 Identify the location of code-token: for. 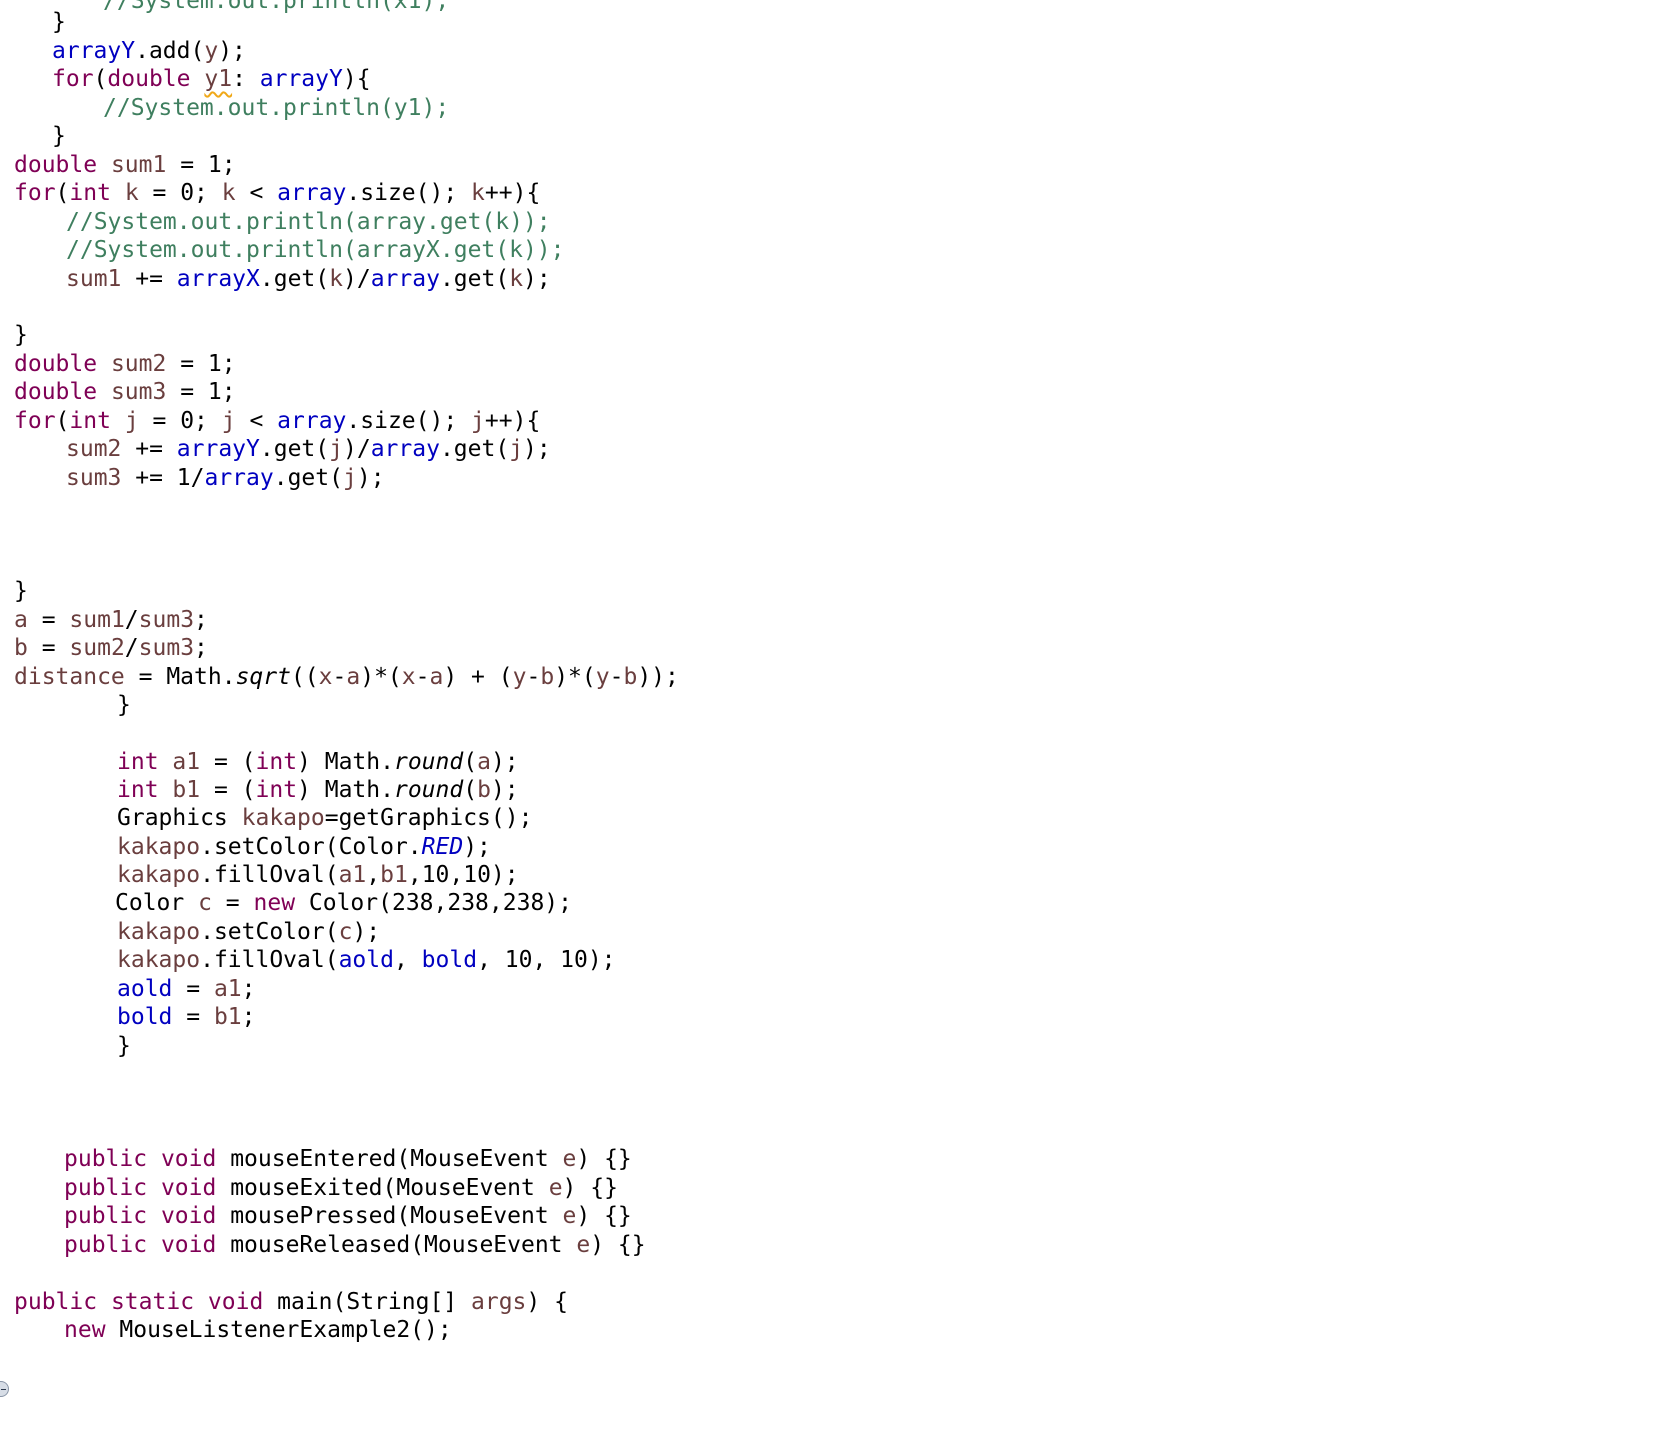
(73, 79).